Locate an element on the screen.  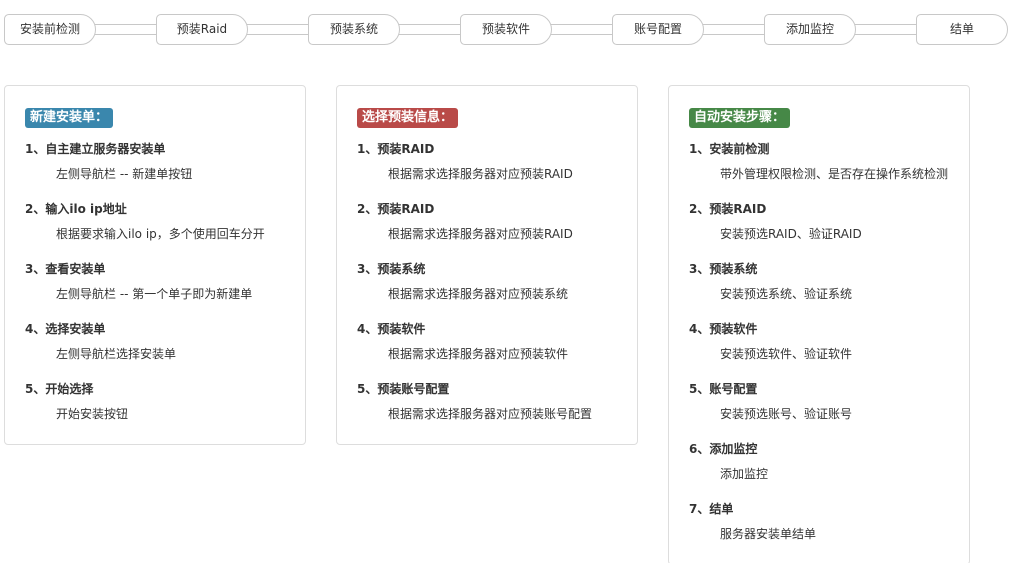
step-pre-install-check: 安装前检测 is located at coordinates (50, 29).